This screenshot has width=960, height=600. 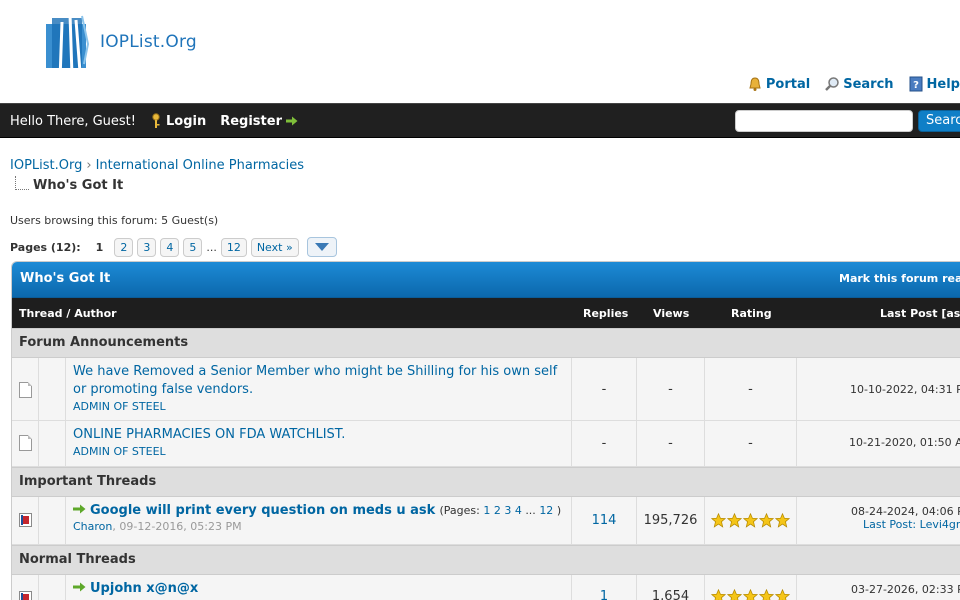 I want to click on top-links: Portal Search ? Help, so click(x=853, y=84).